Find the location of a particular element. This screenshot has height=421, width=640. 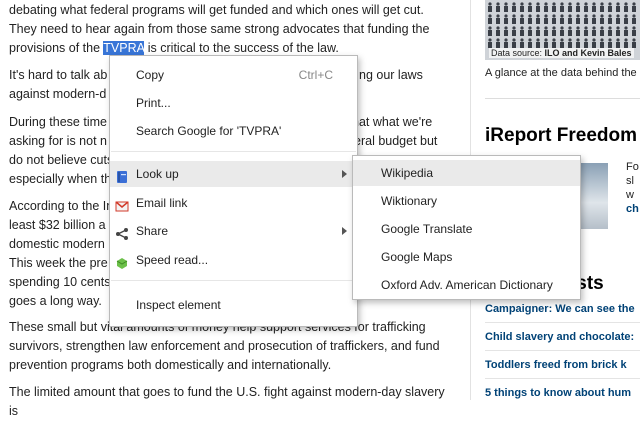

data-source-label: Data source: ILO and Kevin Bales is located at coordinates (561, 53).